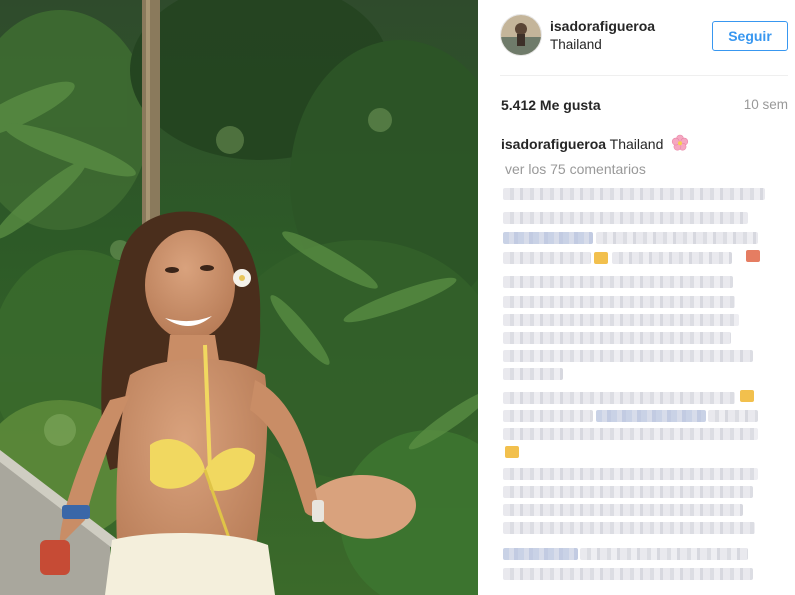 The width and height of the screenshot is (795, 595). What do you see at coordinates (551, 105) in the screenshot?
I see `likes-count: 5.412 Me gusta` at bounding box center [551, 105].